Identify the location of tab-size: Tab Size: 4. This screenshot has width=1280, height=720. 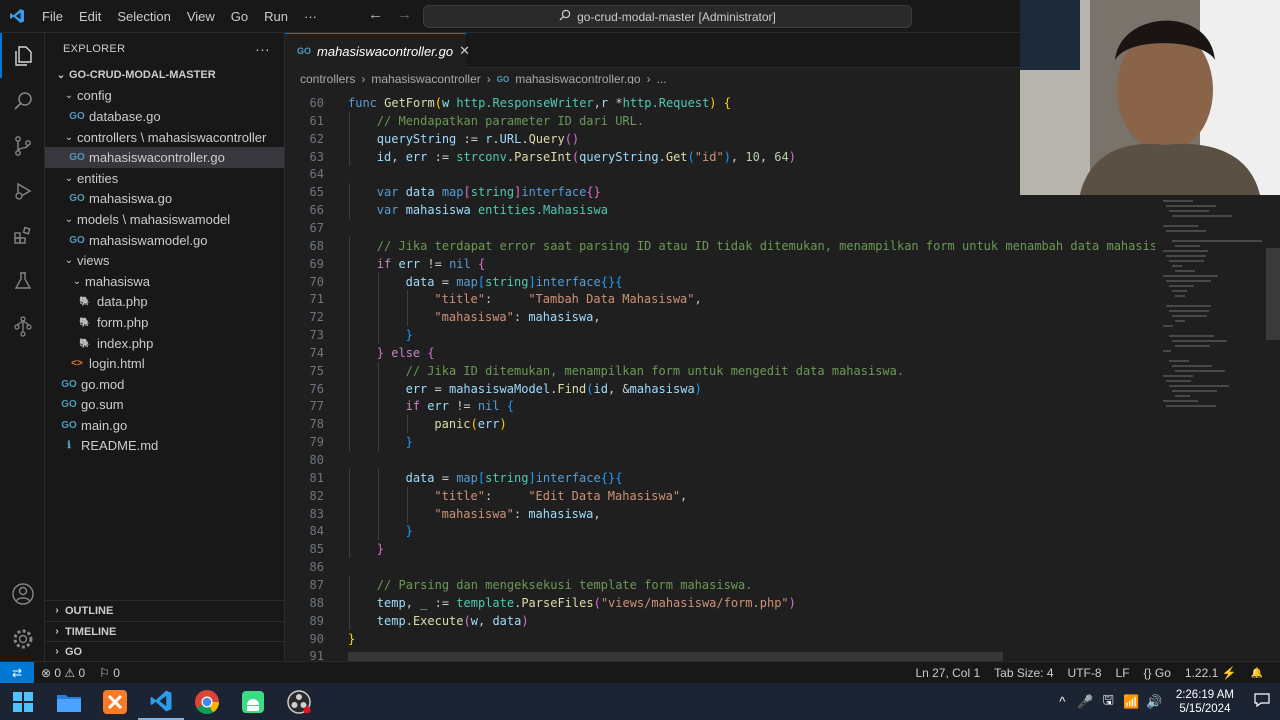
(1023, 673).